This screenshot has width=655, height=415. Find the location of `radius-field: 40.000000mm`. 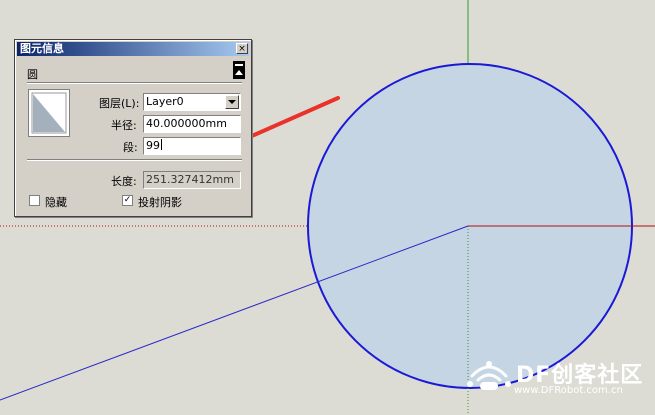

radius-field: 40.000000mm is located at coordinates (192, 124).